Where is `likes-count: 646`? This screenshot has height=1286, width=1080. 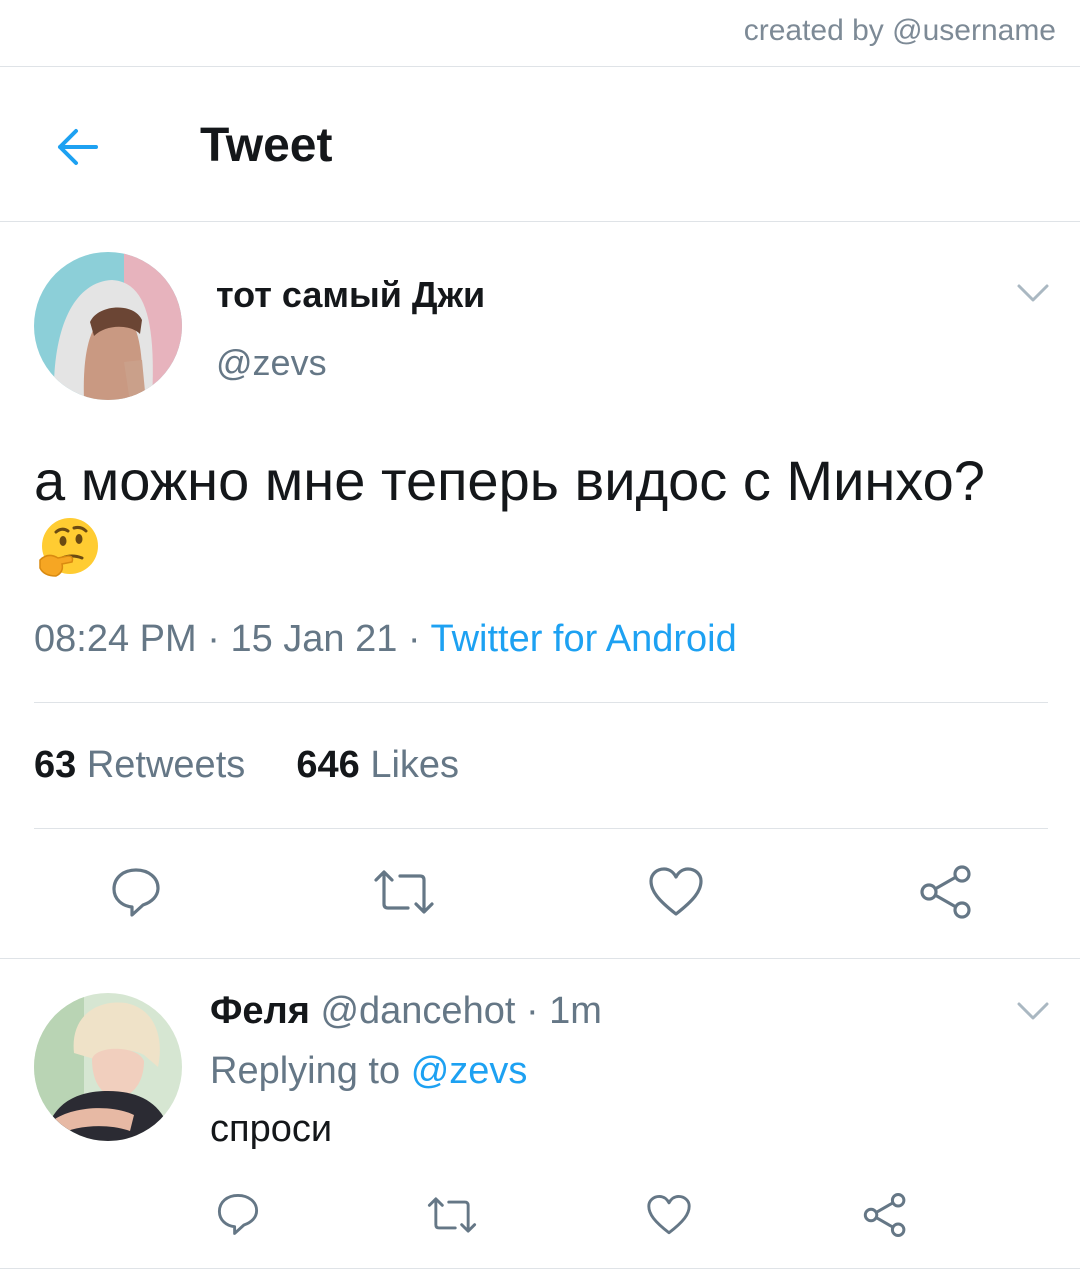
likes-count: 646 is located at coordinates (328, 765).